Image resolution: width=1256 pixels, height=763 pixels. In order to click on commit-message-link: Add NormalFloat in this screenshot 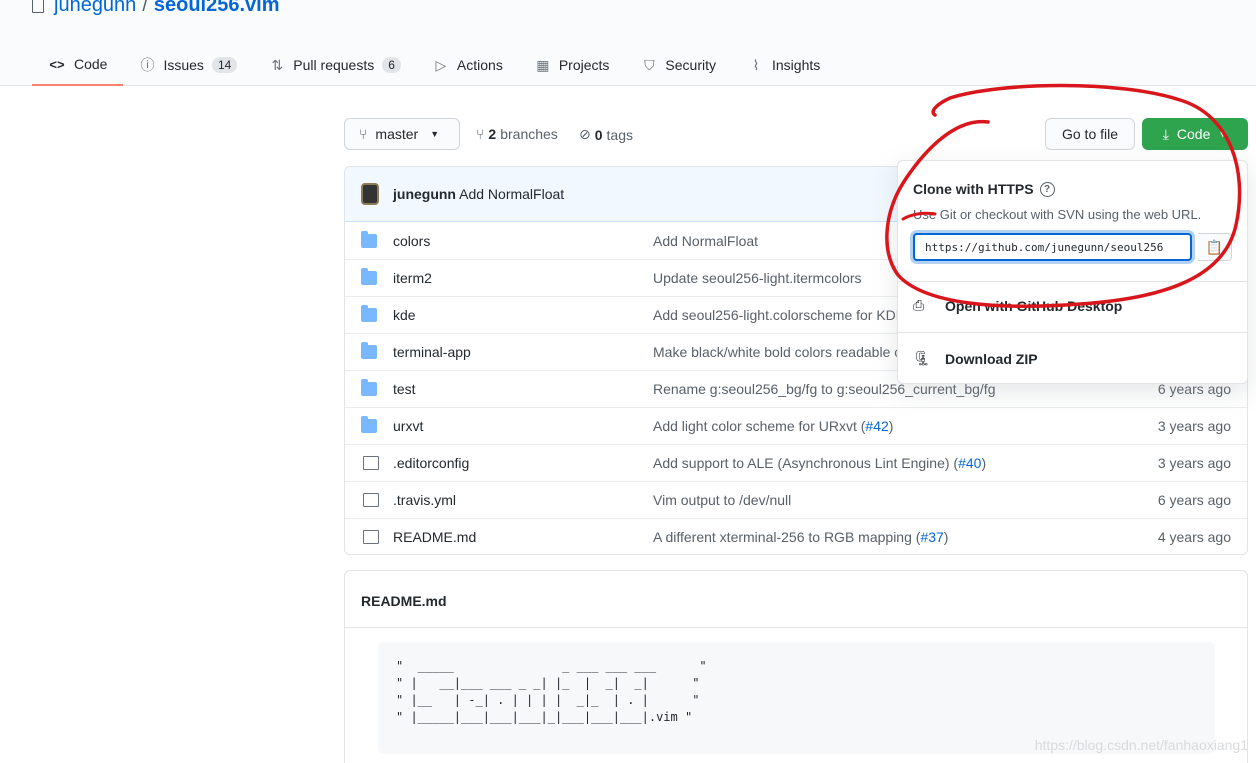, I will do `click(705, 241)`.